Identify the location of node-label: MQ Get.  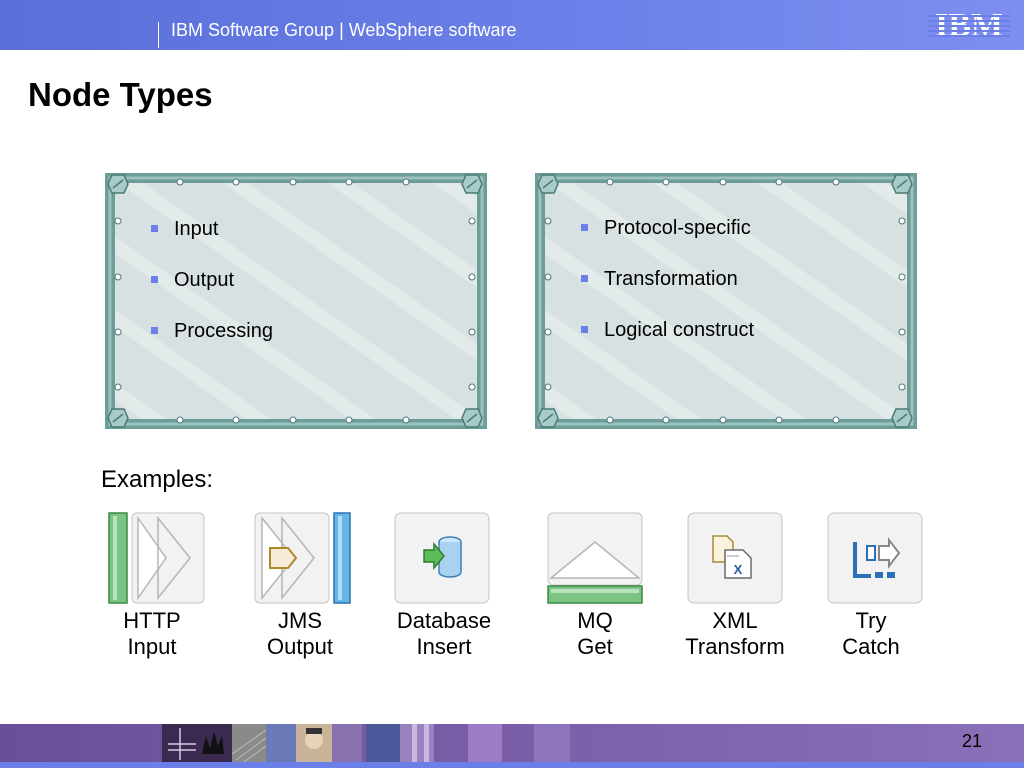
(595, 633).